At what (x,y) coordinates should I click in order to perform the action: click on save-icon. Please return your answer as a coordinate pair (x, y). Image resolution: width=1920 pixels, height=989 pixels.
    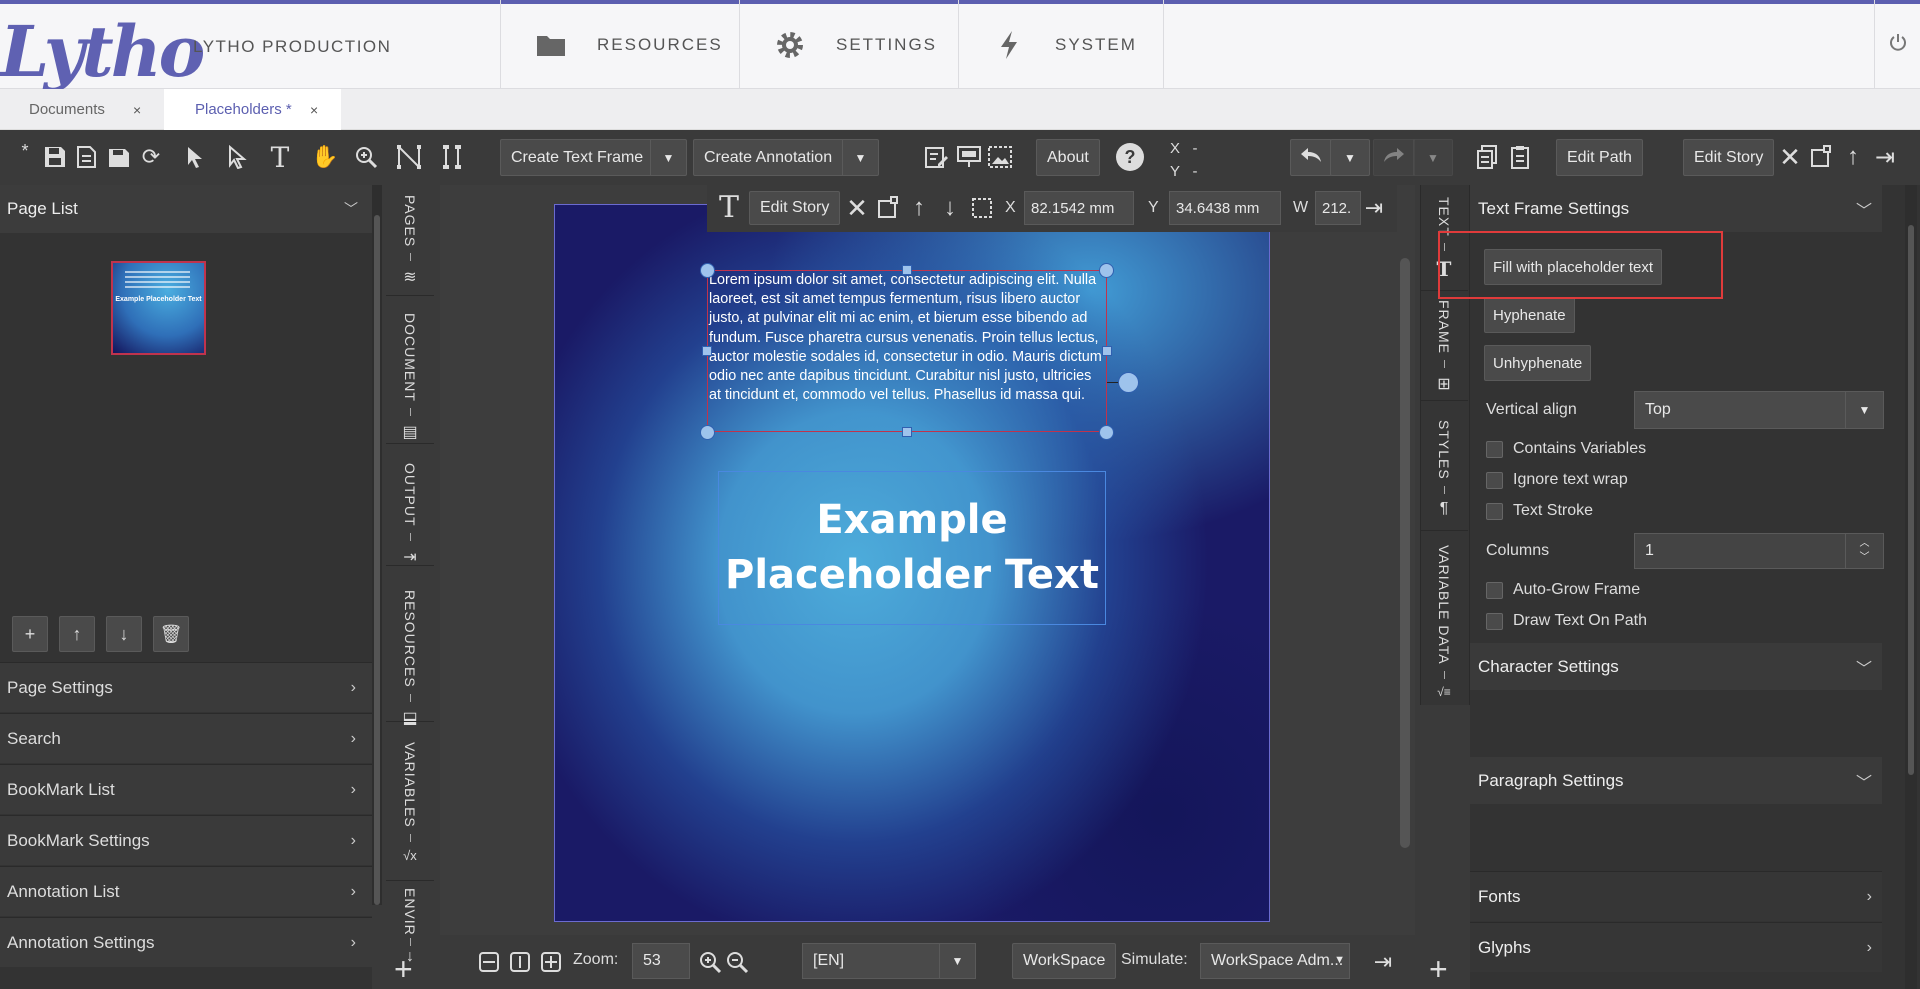
    Looking at the image, I should click on (55, 157).